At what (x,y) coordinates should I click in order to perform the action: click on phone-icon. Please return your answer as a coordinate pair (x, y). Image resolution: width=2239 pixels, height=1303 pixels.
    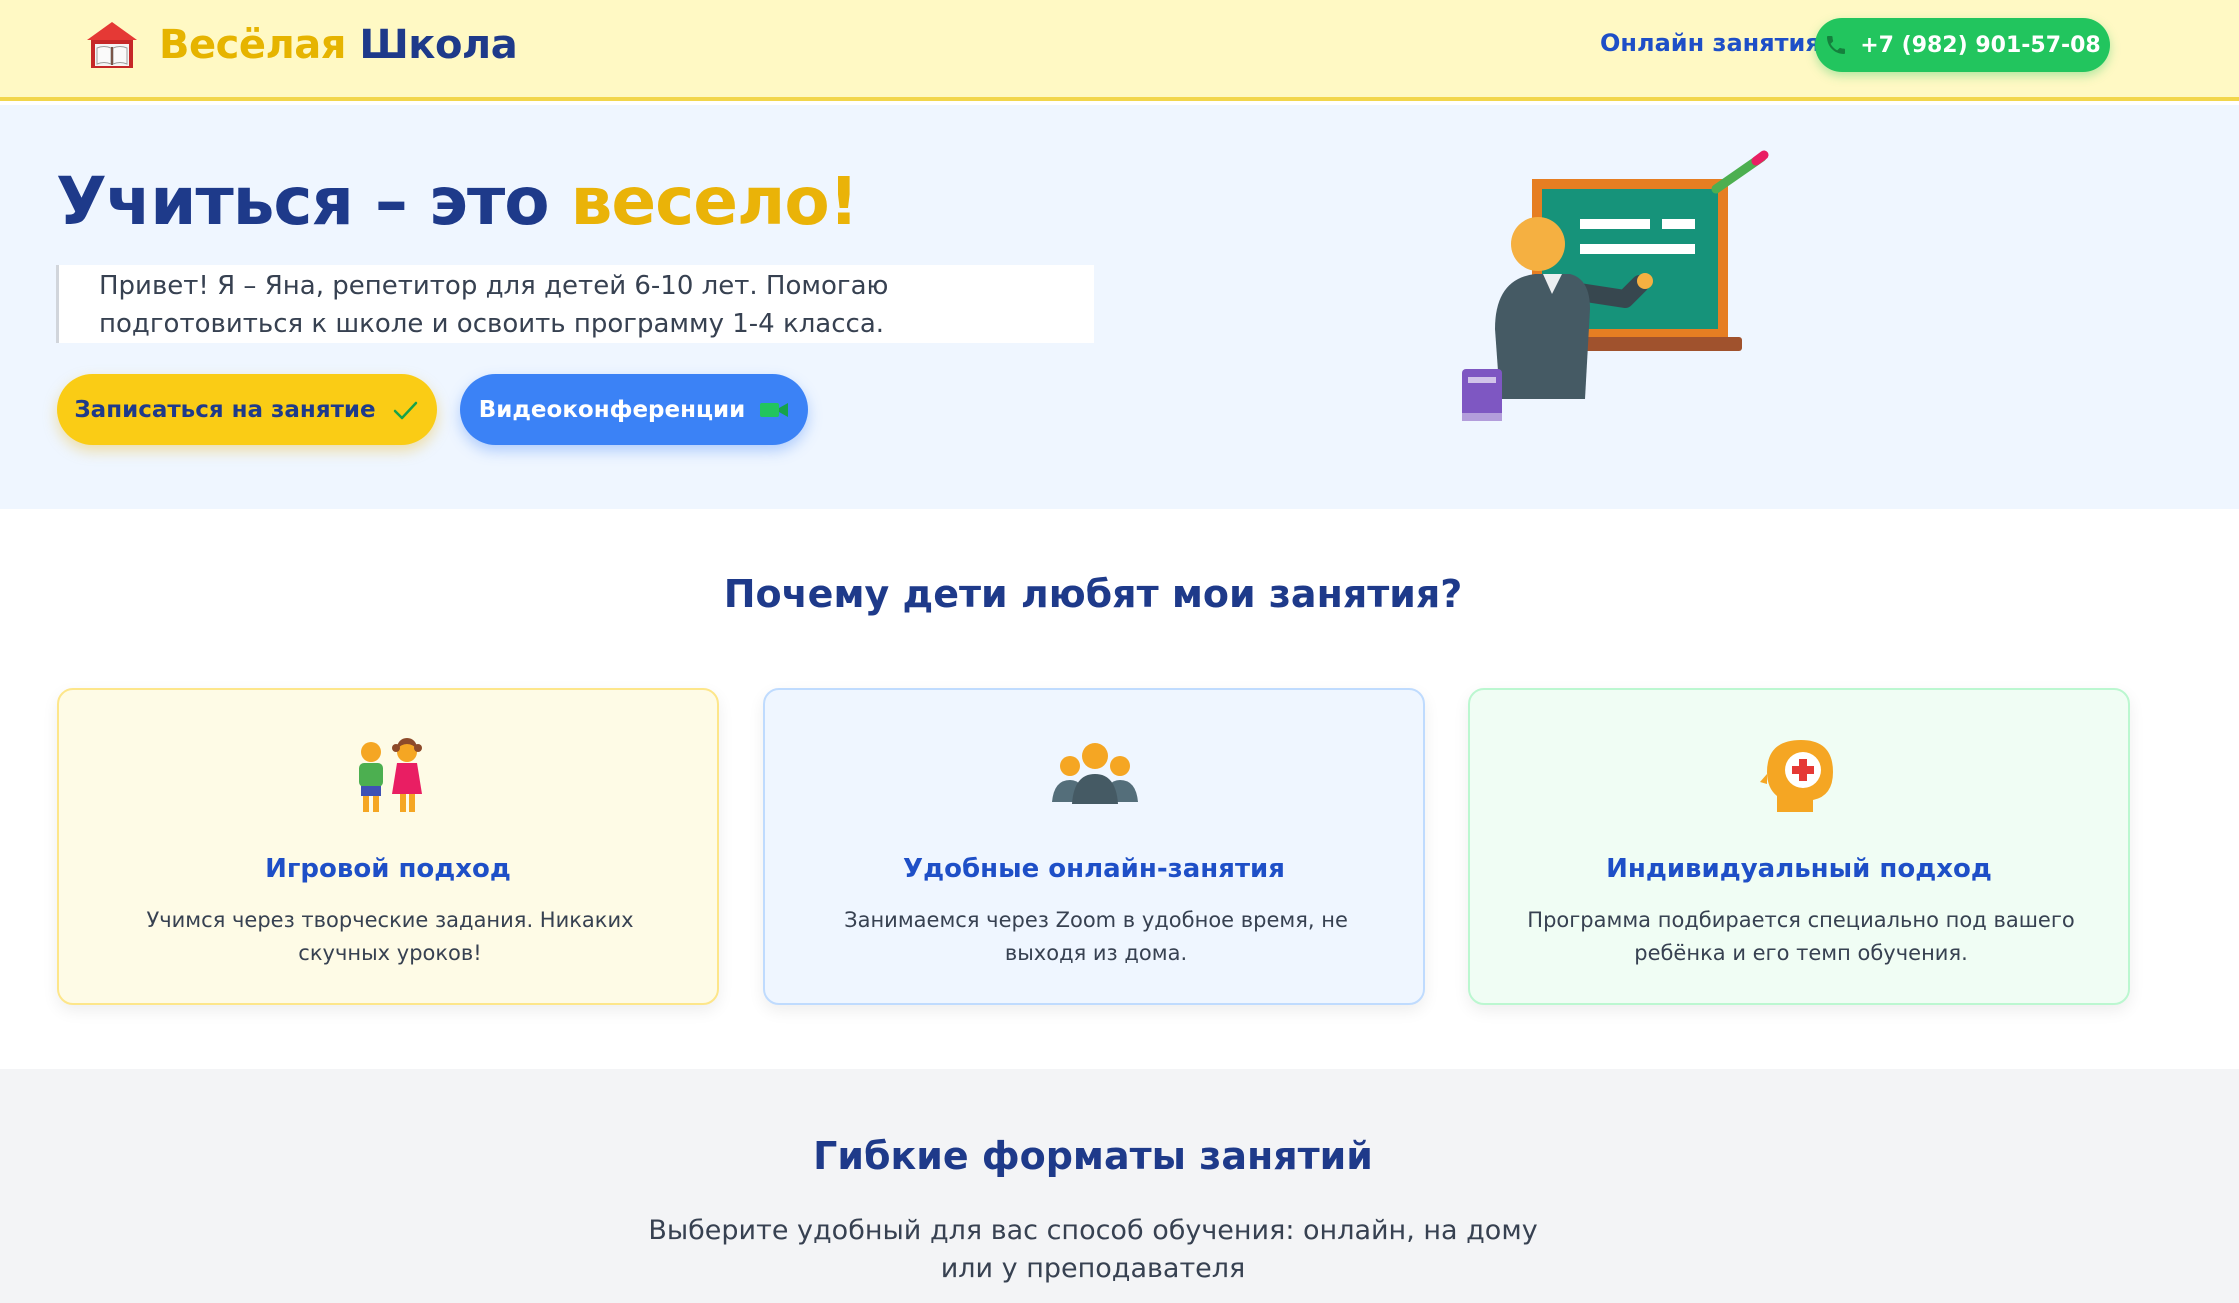
    Looking at the image, I should click on (1836, 45).